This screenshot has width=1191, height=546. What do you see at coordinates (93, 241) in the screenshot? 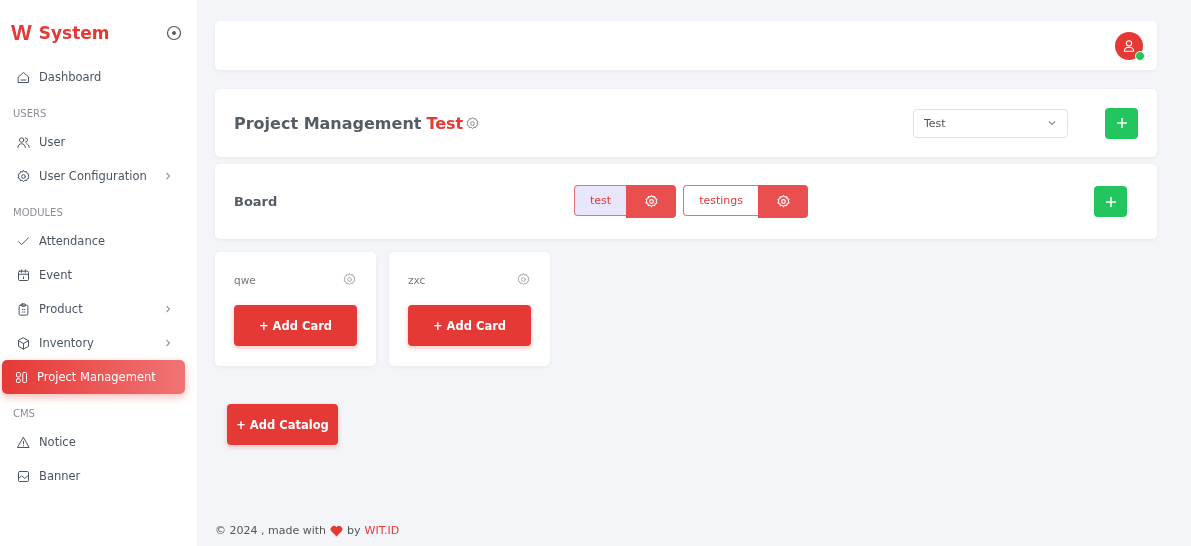
I see `sidebar-item: Attendance` at bounding box center [93, 241].